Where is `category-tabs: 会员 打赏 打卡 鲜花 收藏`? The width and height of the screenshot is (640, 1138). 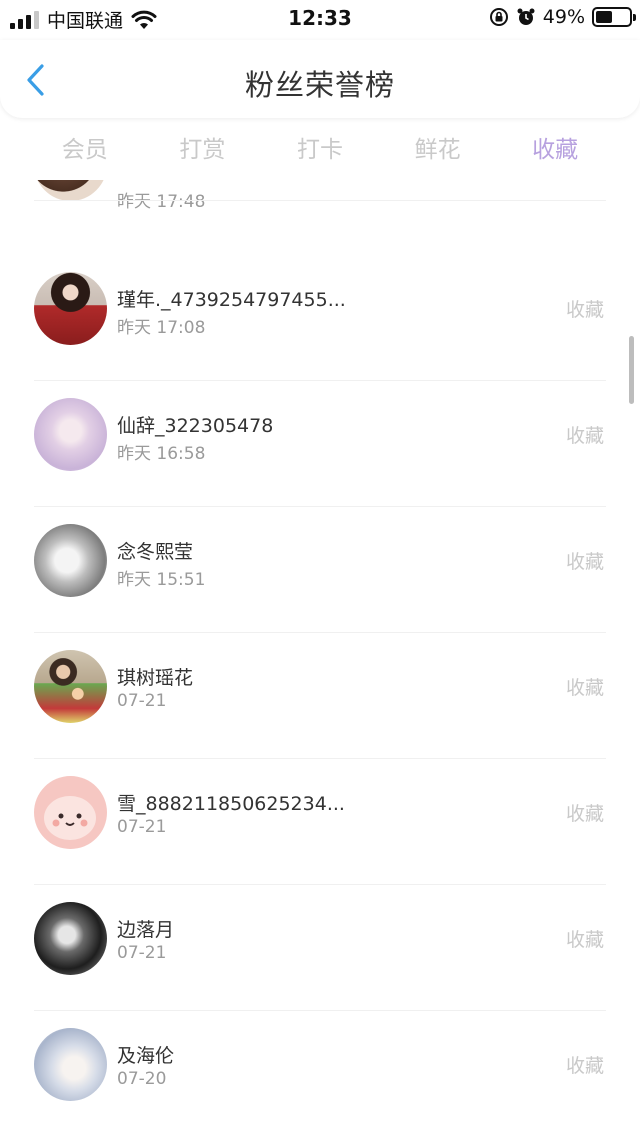
category-tabs: 会员 打赏 打卡 鲜花 收藏 is located at coordinates (320, 151).